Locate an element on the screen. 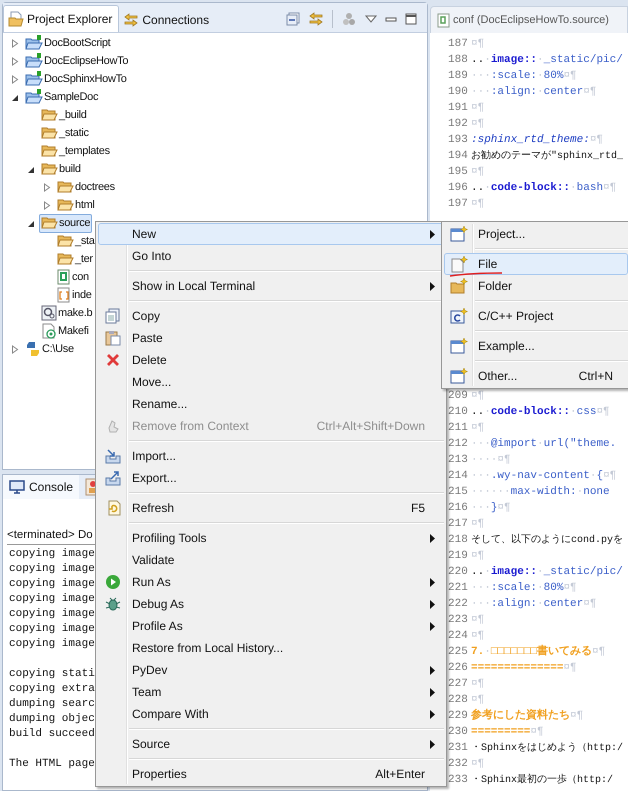  tree-item: _static is located at coordinates (65, 133).